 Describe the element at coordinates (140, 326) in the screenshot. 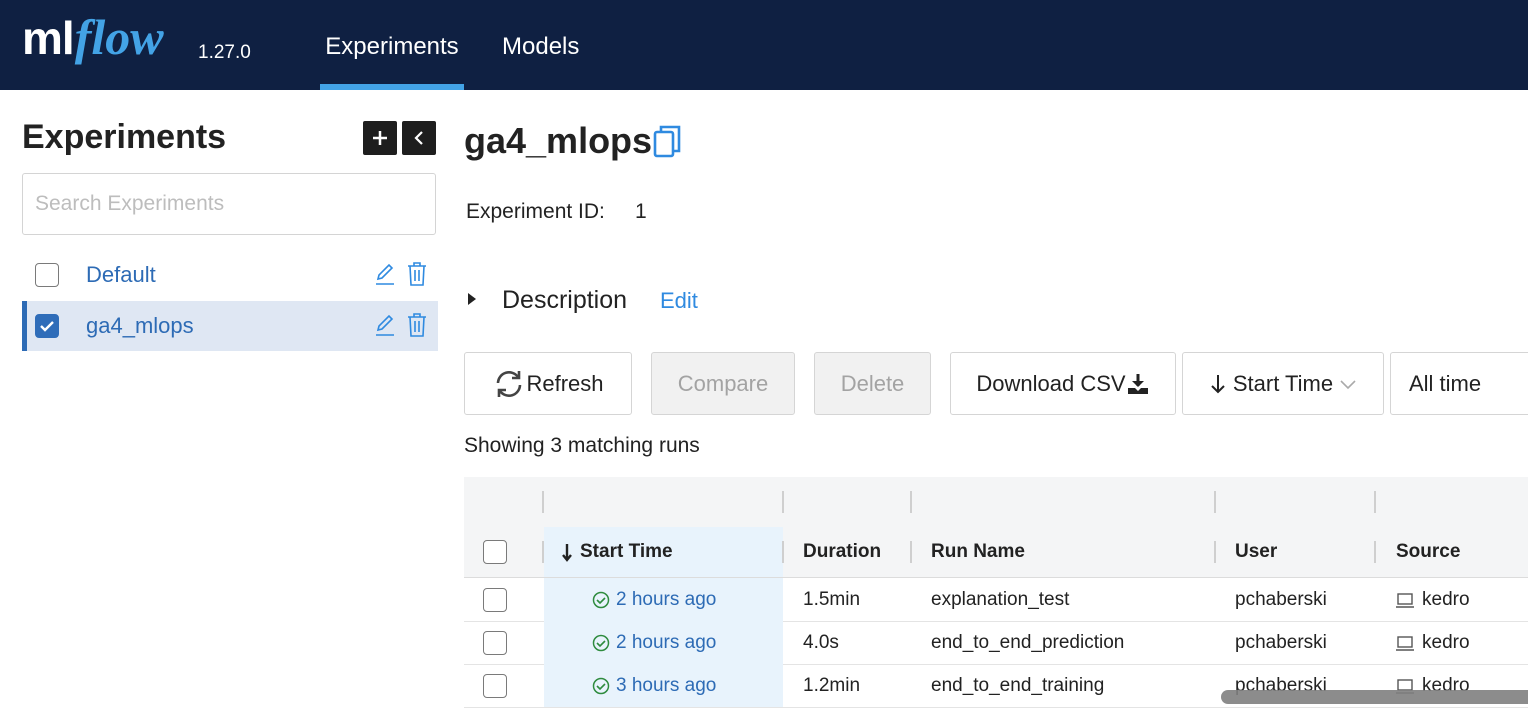

I see `experiment-name: ga4_mlops` at that location.